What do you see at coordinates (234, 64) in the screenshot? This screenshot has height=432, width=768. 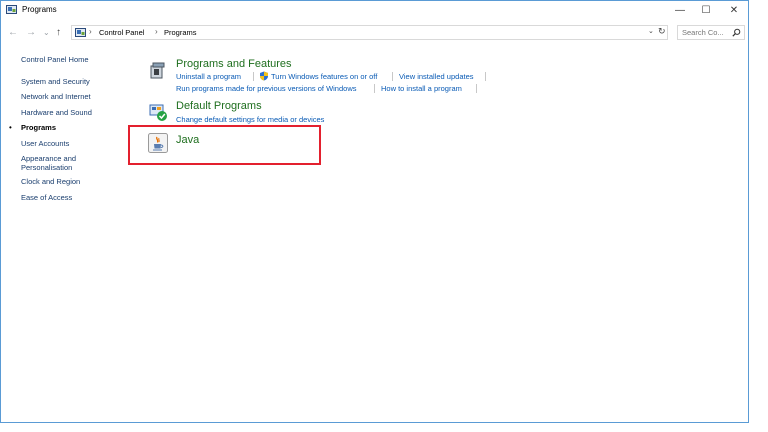 I see `programs-and-features-title: Programs and Features` at bounding box center [234, 64].